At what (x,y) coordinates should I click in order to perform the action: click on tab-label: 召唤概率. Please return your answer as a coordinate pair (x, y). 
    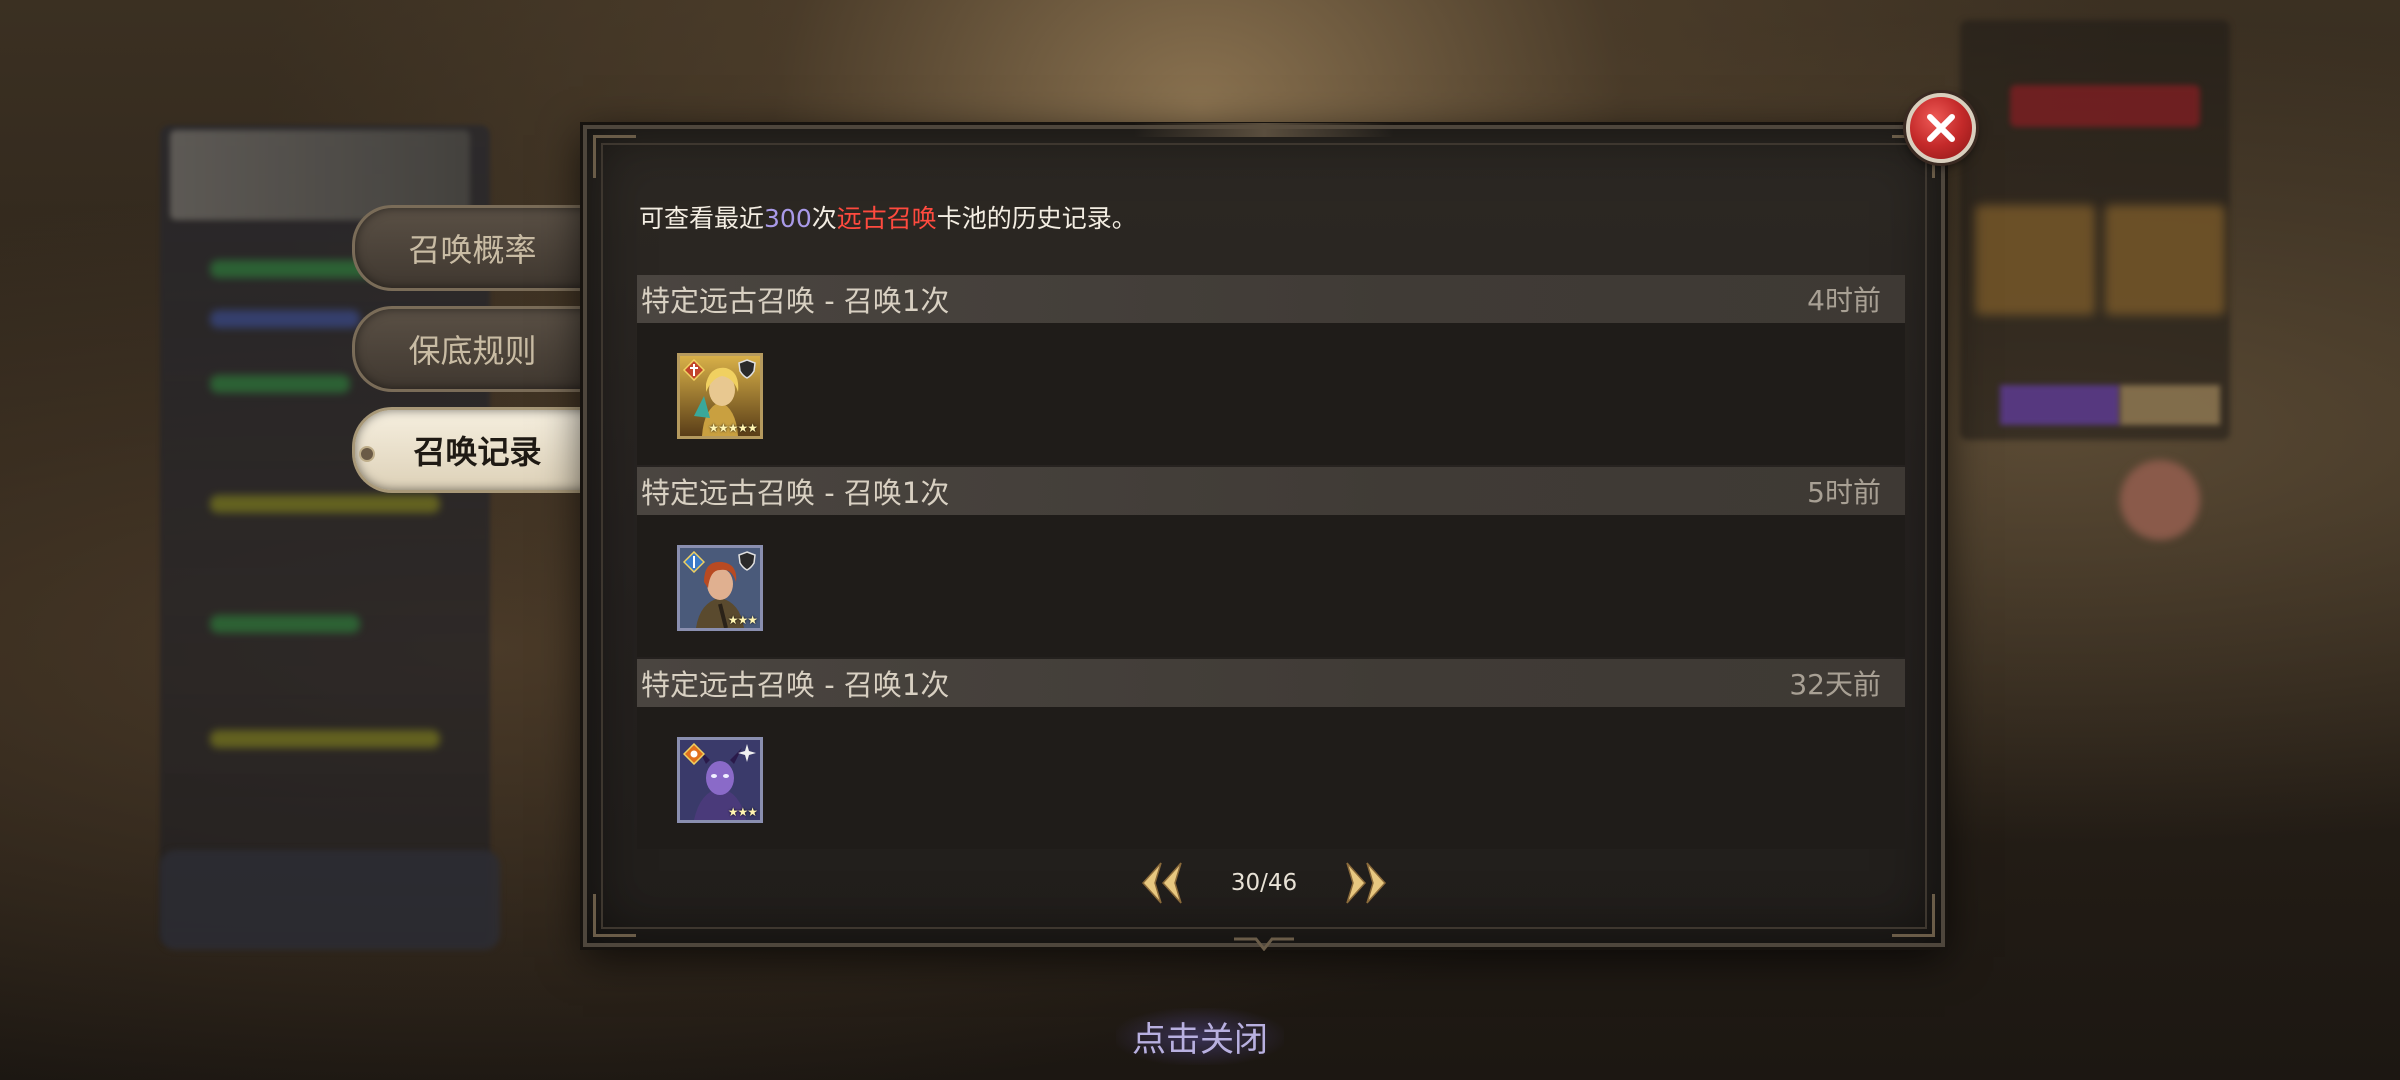
    Looking at the image, I should click on (472, 250).